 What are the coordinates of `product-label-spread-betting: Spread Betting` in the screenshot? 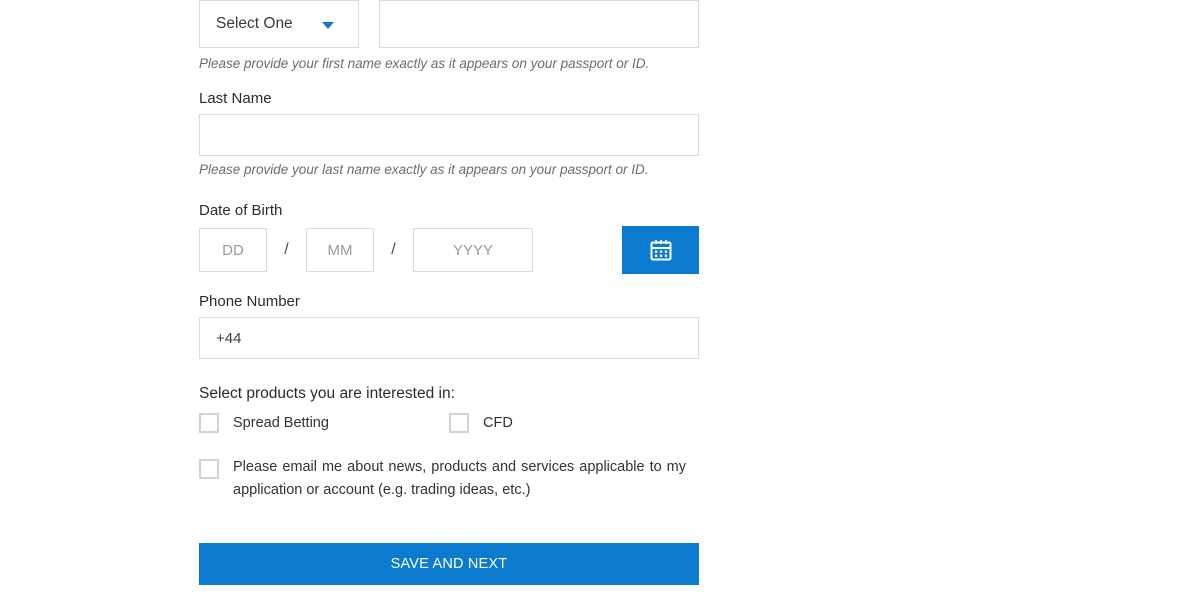 It's located at (281, 423).